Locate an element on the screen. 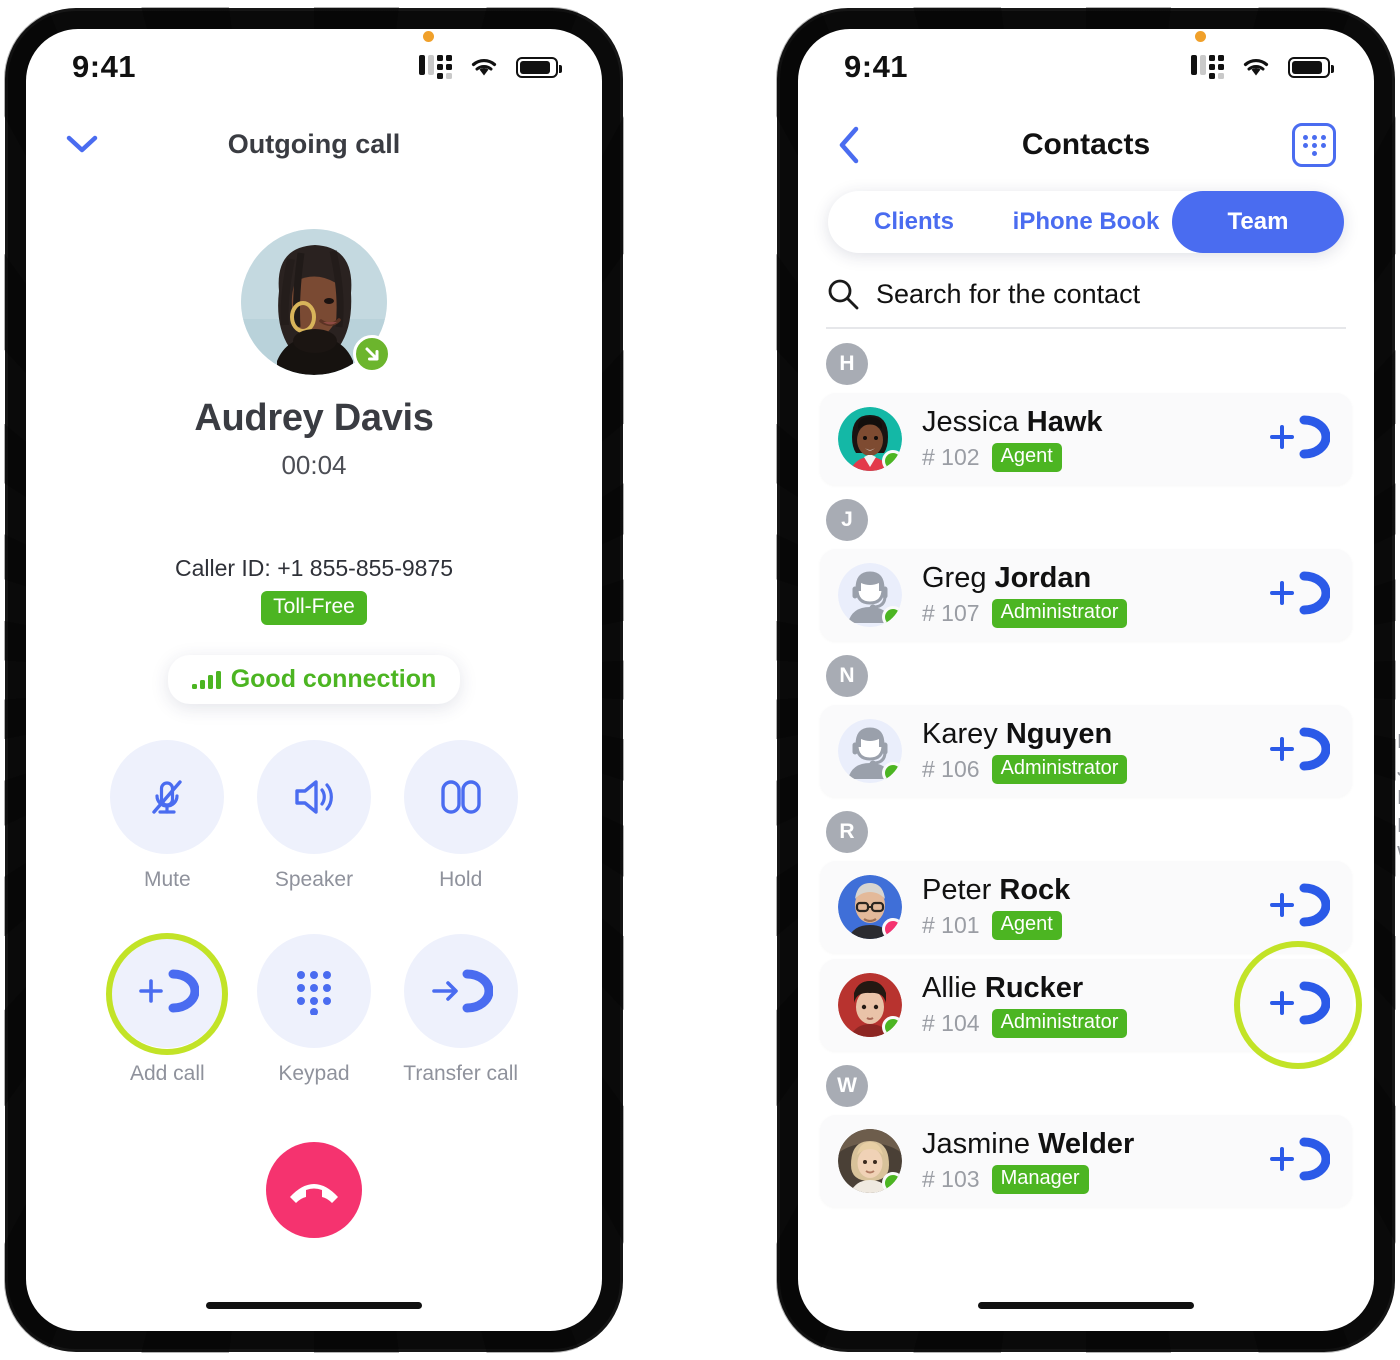 The image size is (1400, 1360). tab-iphone-book: iPhone Book is located at coordinates (1086, 222).